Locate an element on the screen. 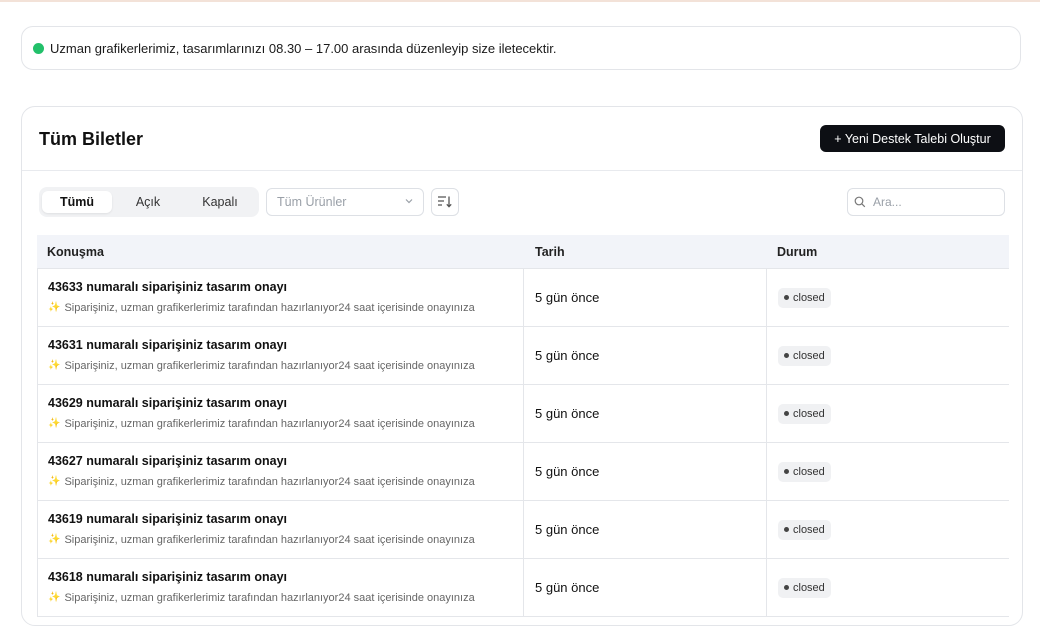  page-title: Tüm Biletler is located at coordinates (91, 139).